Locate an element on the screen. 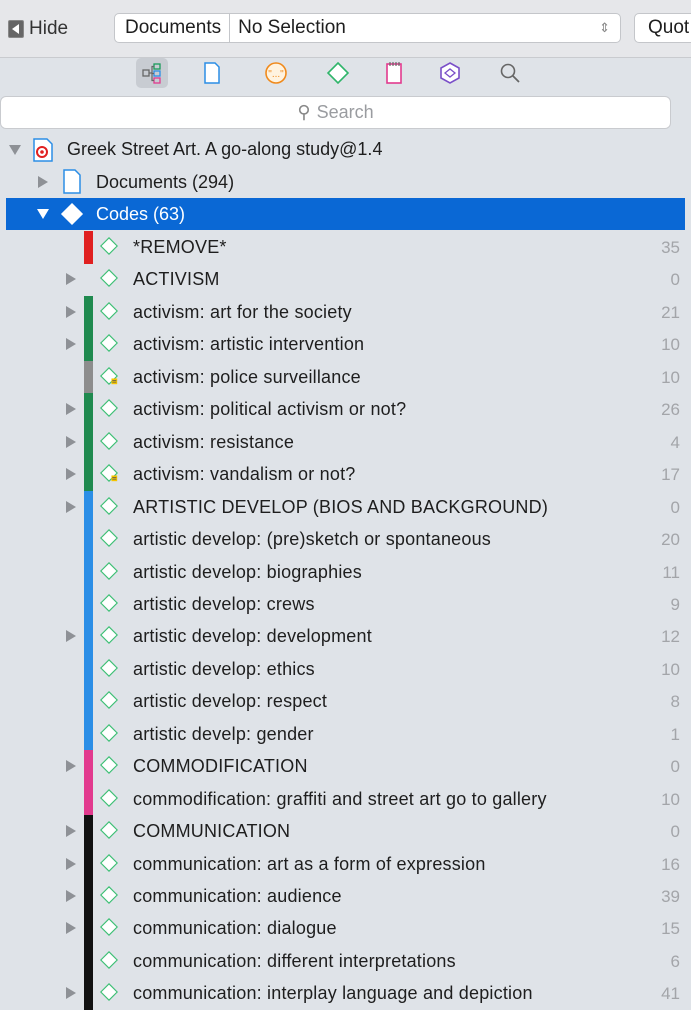  network-view-icon is located at coordinates (450, 73).